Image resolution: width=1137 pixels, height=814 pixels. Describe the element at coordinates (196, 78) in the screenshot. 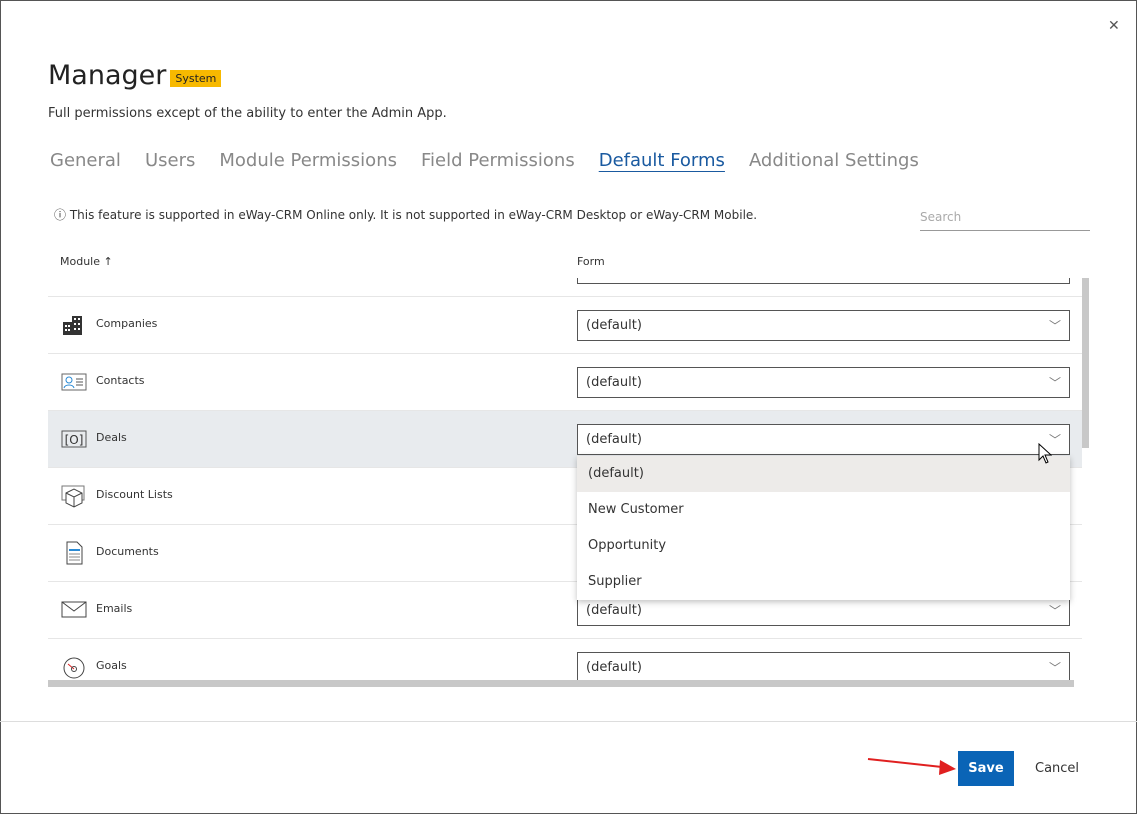

I see `system-badge: System` at that location.